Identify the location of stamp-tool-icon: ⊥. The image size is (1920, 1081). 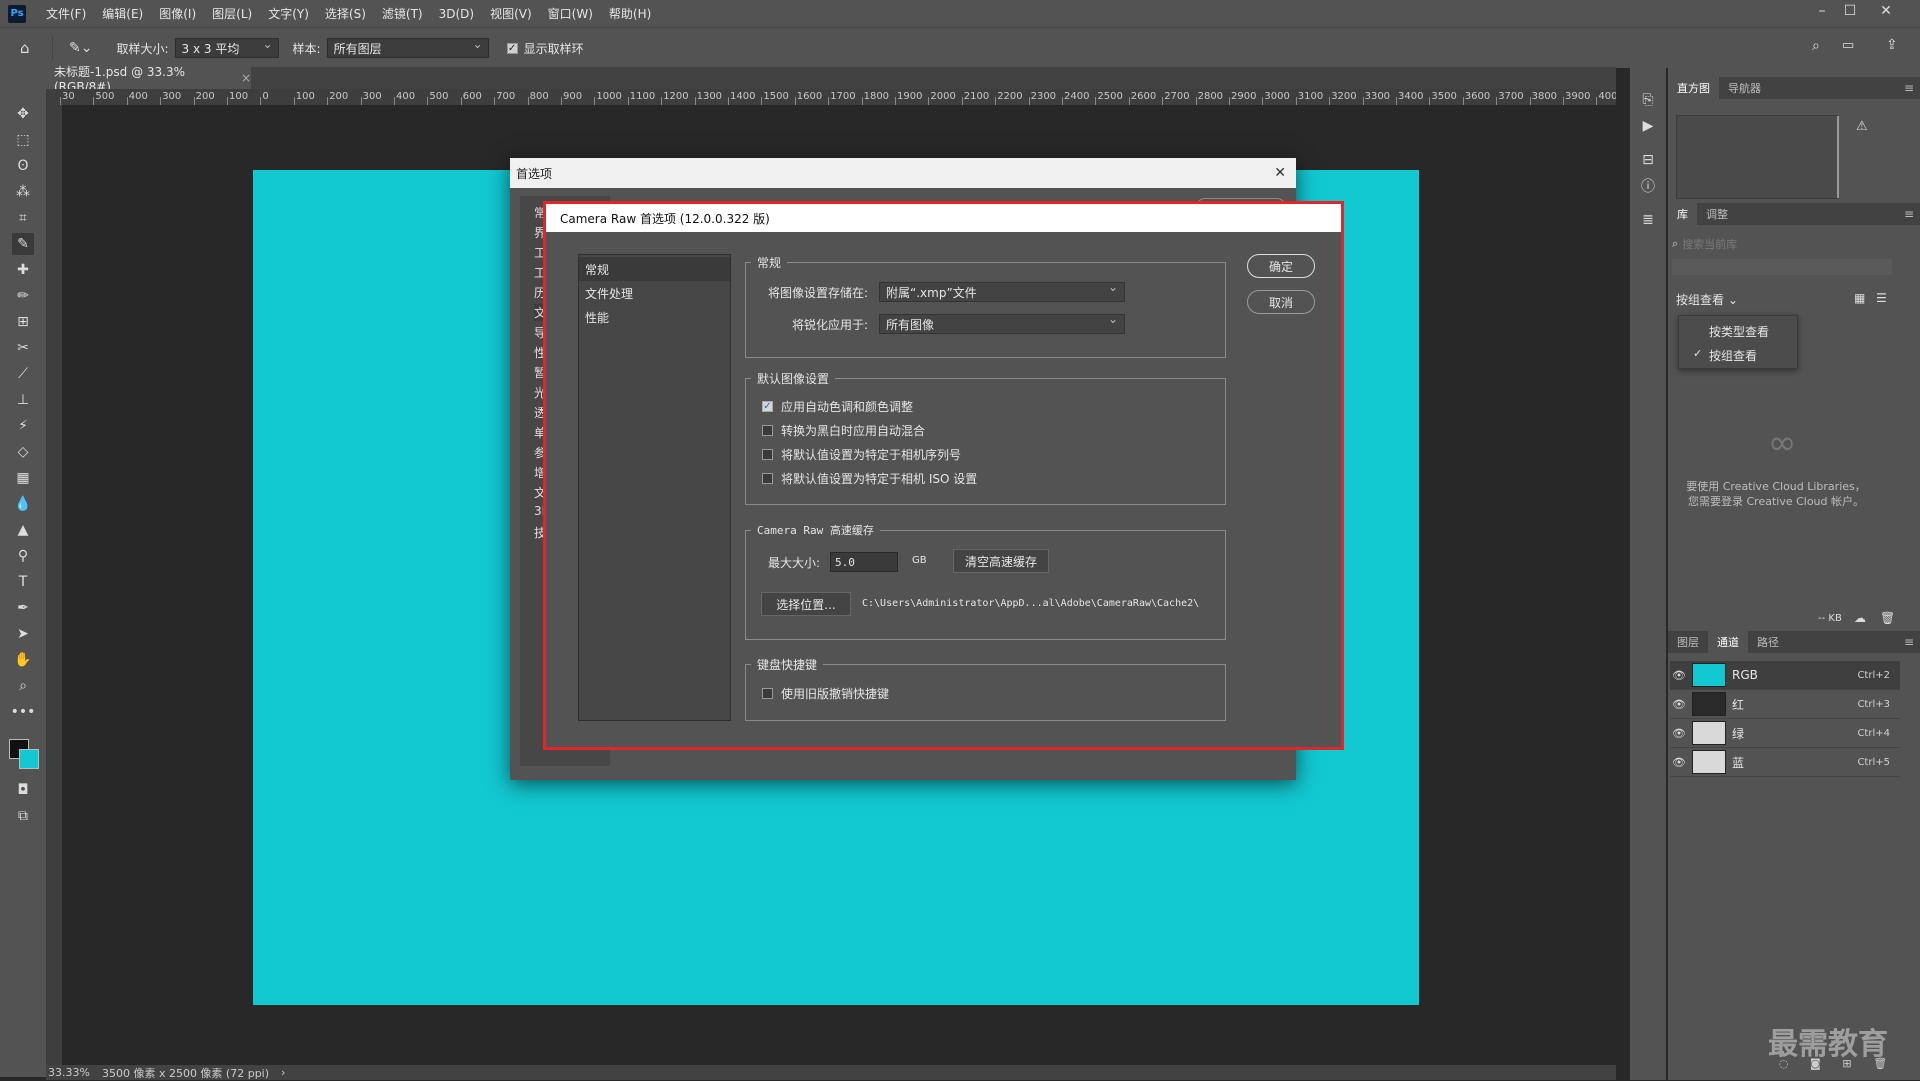
(23, 400).